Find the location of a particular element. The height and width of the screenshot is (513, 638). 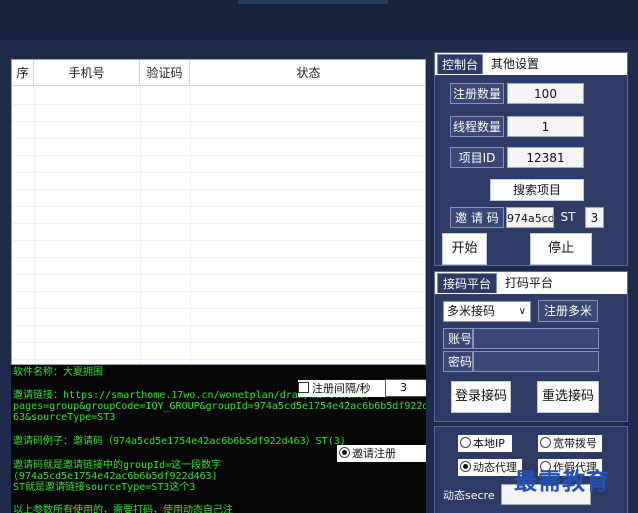

control-tabs: 控制台 其他设置 is located at coordinates (531, 64).